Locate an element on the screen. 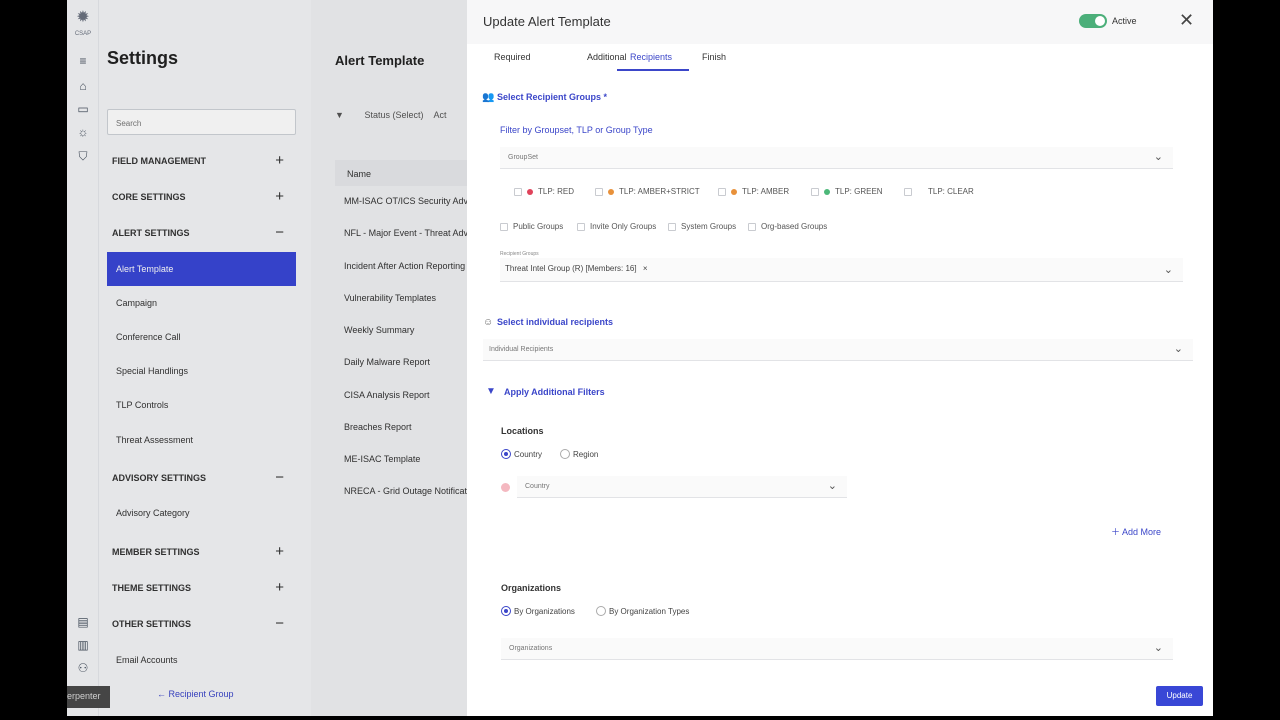 Image resolution: width=1280 pixels, height=720 pixels. tab-required: Required is located at coordinates (512, 57).